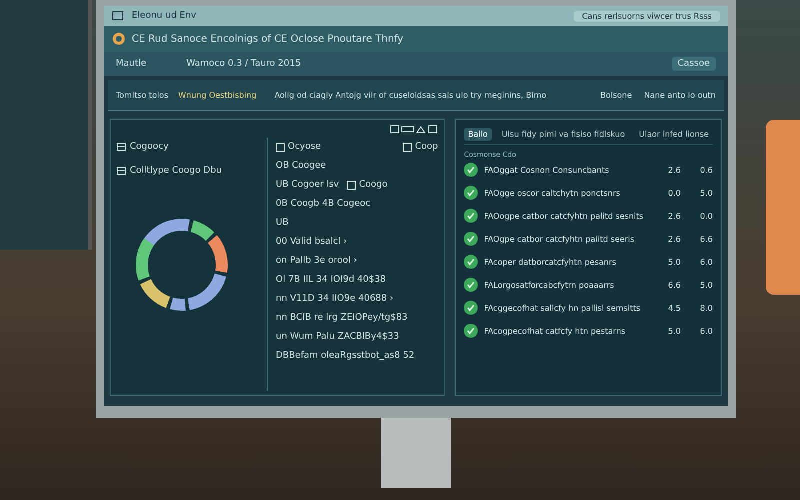 The image size is (800, 500). I want to click on action-button: Cassoe, so click(694, 64).